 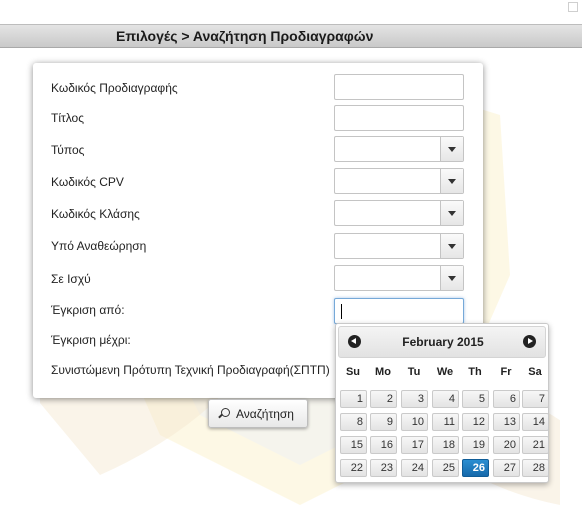 What do you see at coordinates (353, 445) in the screenshot?
I see `day-cell: 15` at bounding box center [353, 445].